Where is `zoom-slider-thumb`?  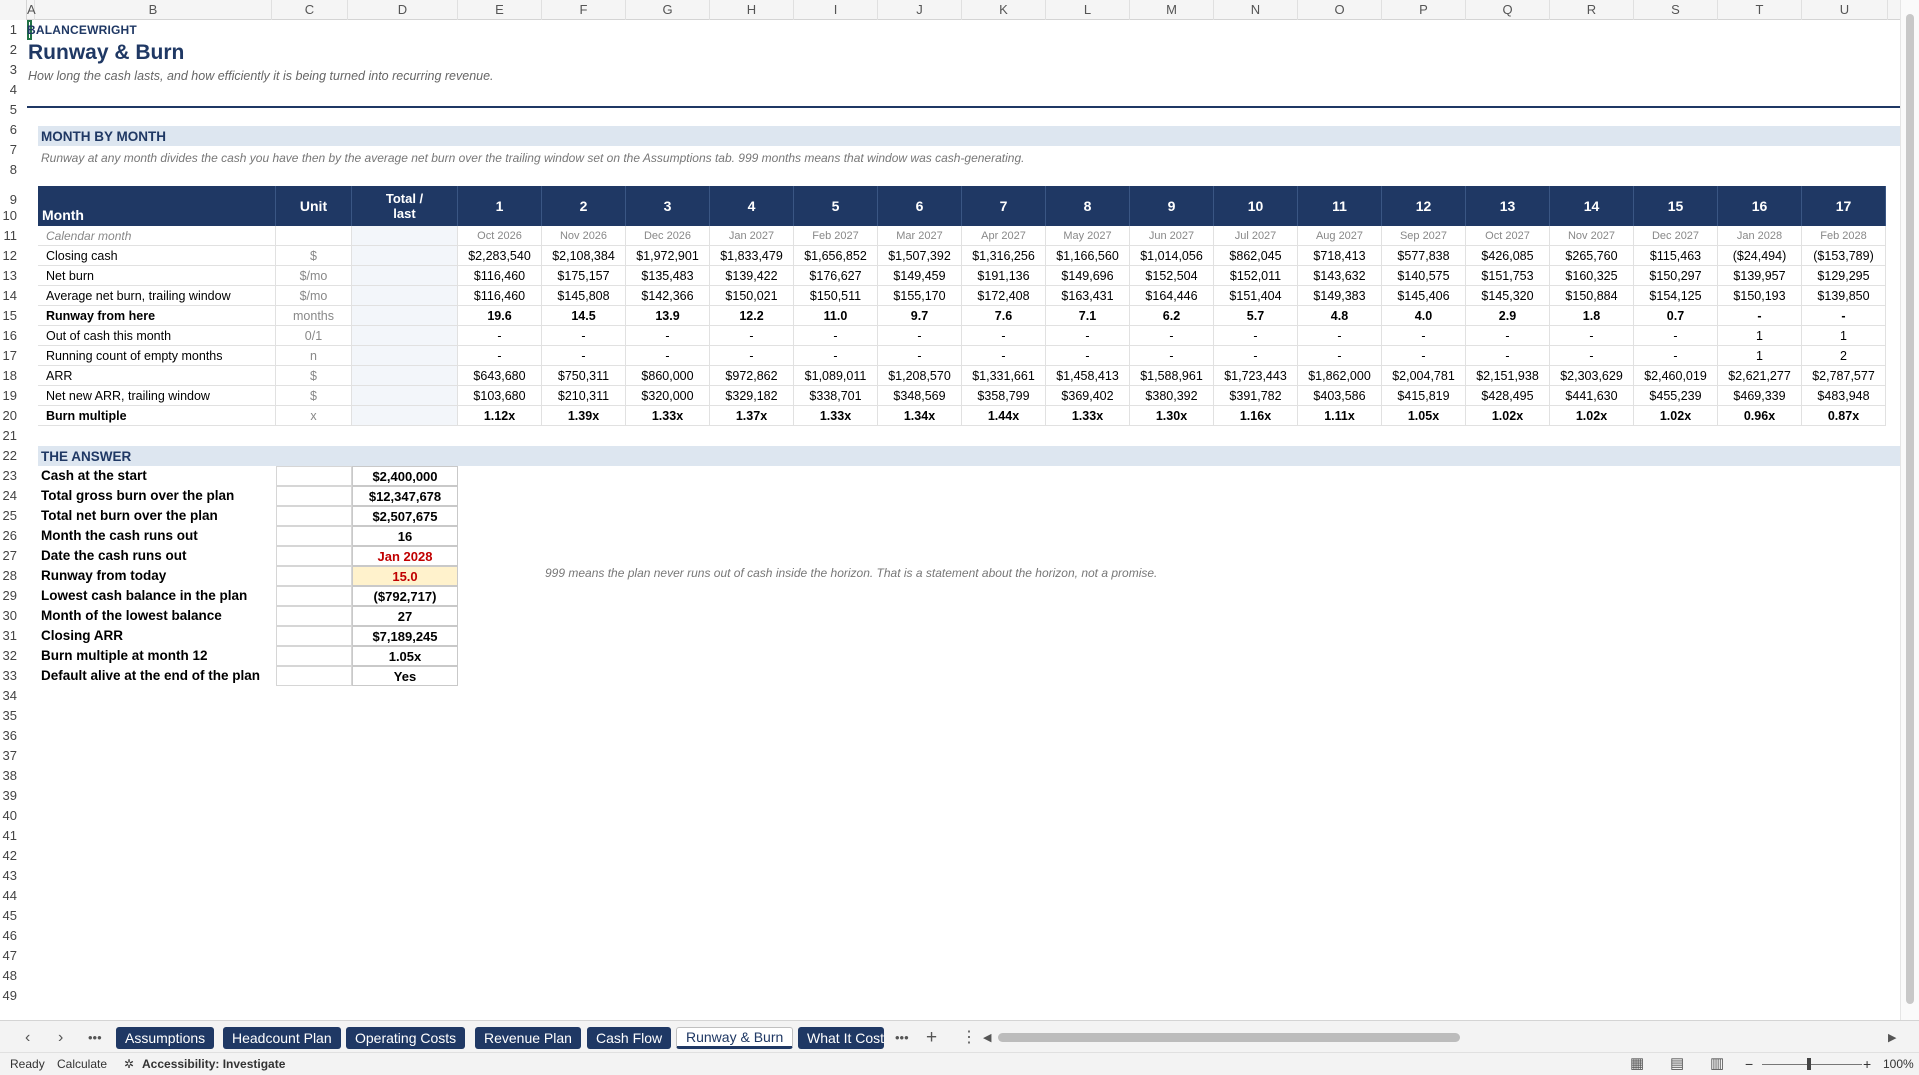
zoom-slider-thumb is located at coordinates (1809, 1064).